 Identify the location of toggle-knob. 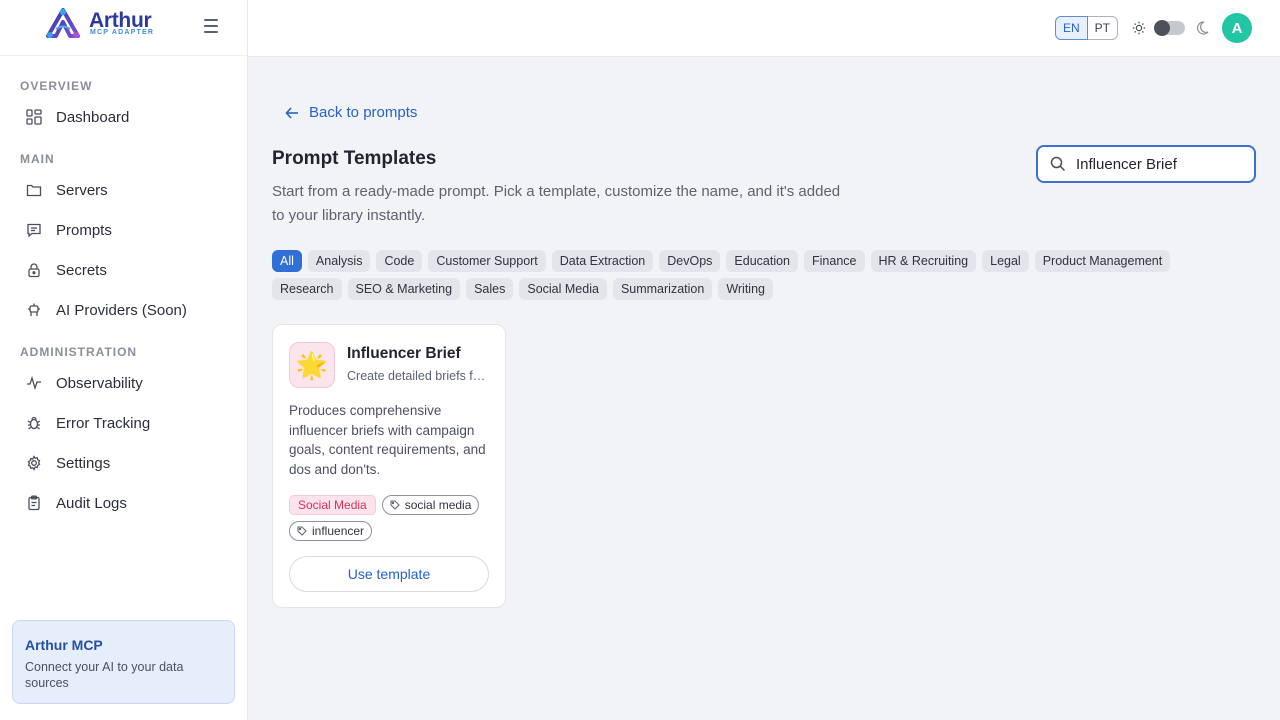
(1162, 28).